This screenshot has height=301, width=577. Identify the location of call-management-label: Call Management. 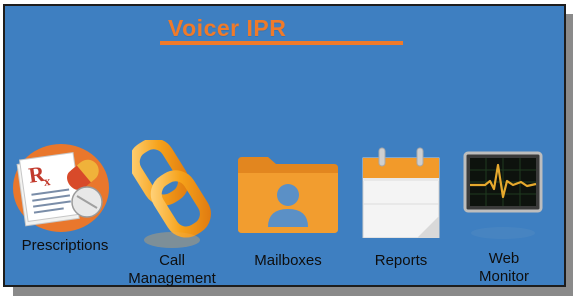
(172, 269).